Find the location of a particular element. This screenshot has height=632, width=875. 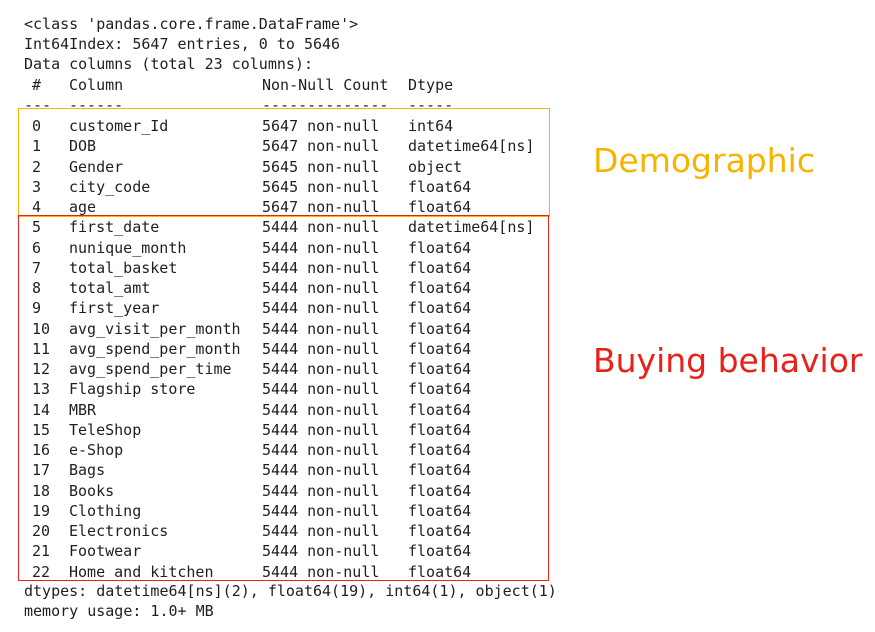

rule-index: --- is located at coordinates (38, 105).